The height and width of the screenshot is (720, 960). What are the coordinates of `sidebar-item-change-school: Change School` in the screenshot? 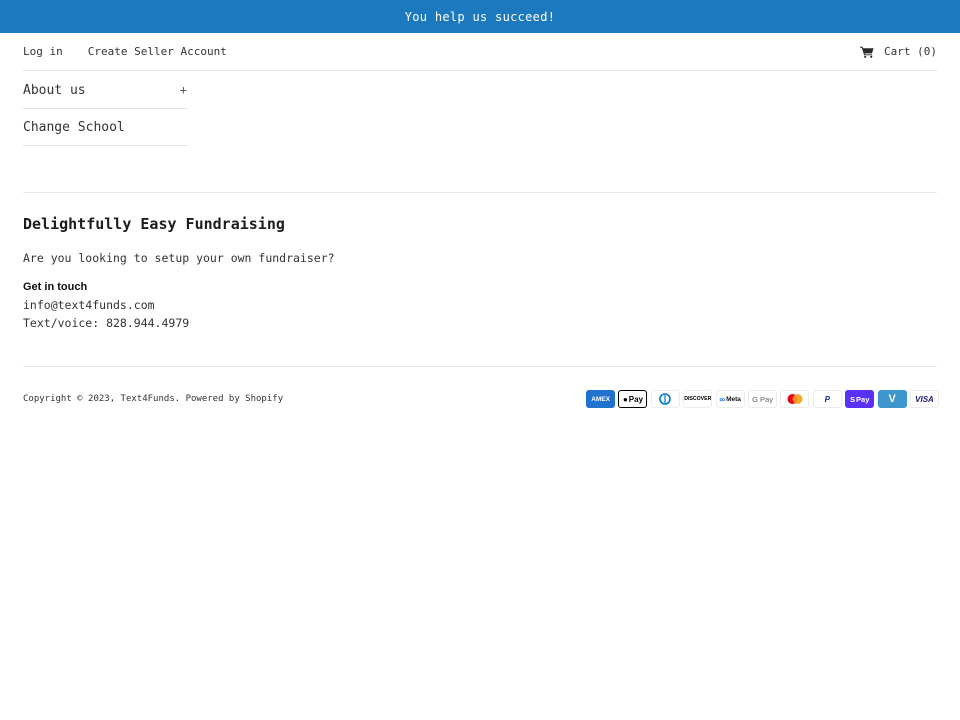 It's located at (105, 127).